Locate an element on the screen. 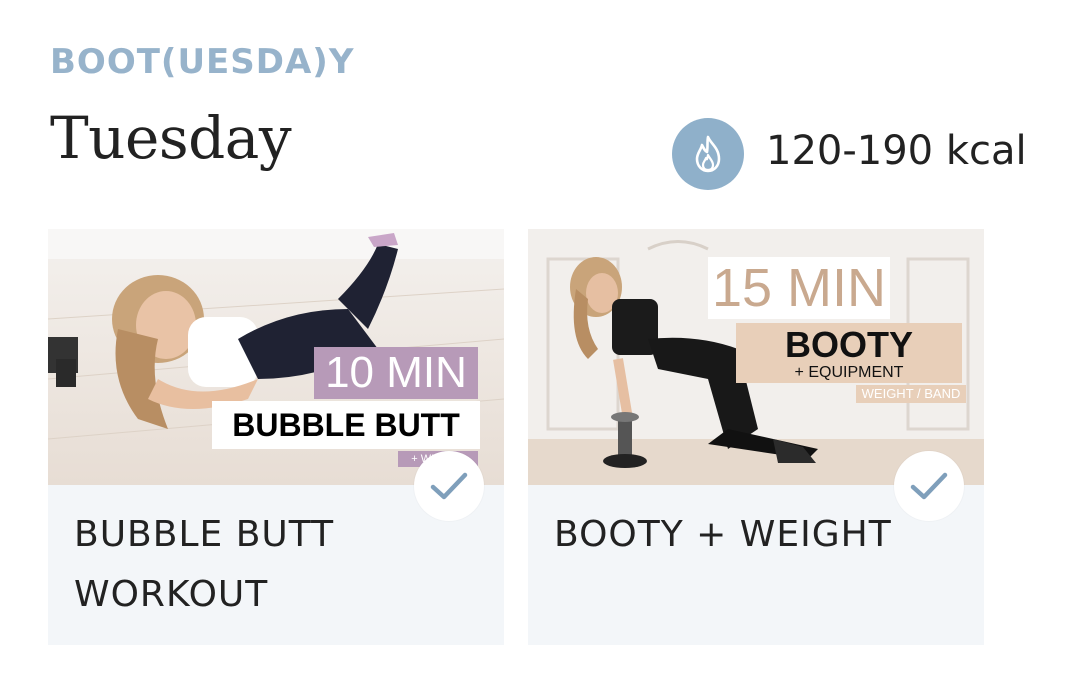 The height and width of the screenshot is (680, 1078). flame-icon is located at coordinates (708, 154).